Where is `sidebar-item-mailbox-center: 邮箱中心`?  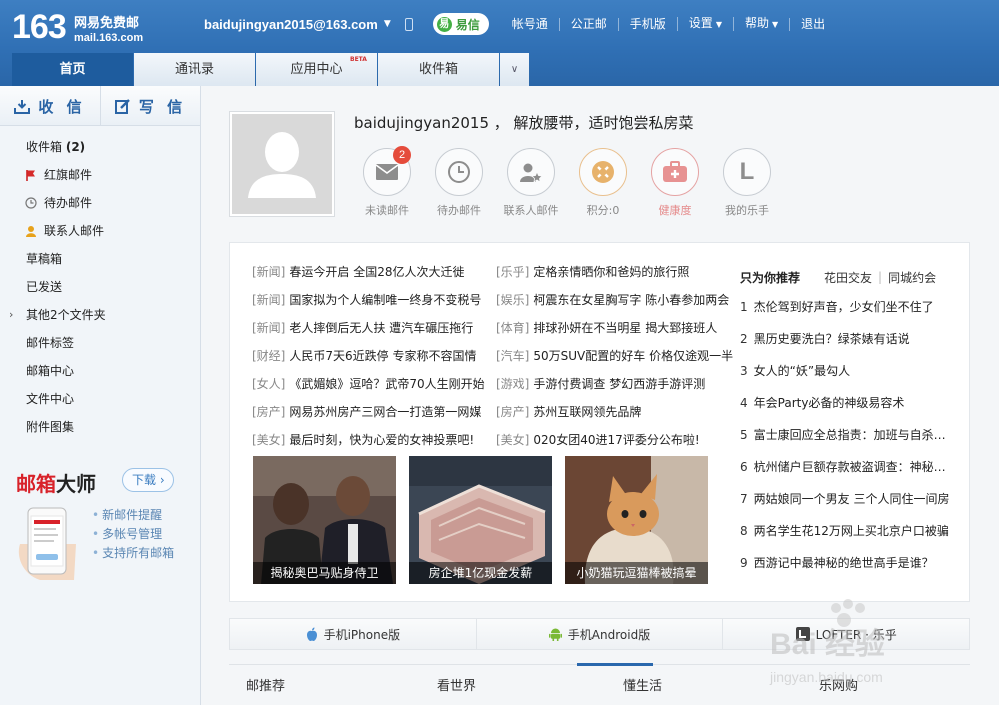 sidebar-item-mailbox-center: 邮箱中心 is located at coordinates (100, 371).